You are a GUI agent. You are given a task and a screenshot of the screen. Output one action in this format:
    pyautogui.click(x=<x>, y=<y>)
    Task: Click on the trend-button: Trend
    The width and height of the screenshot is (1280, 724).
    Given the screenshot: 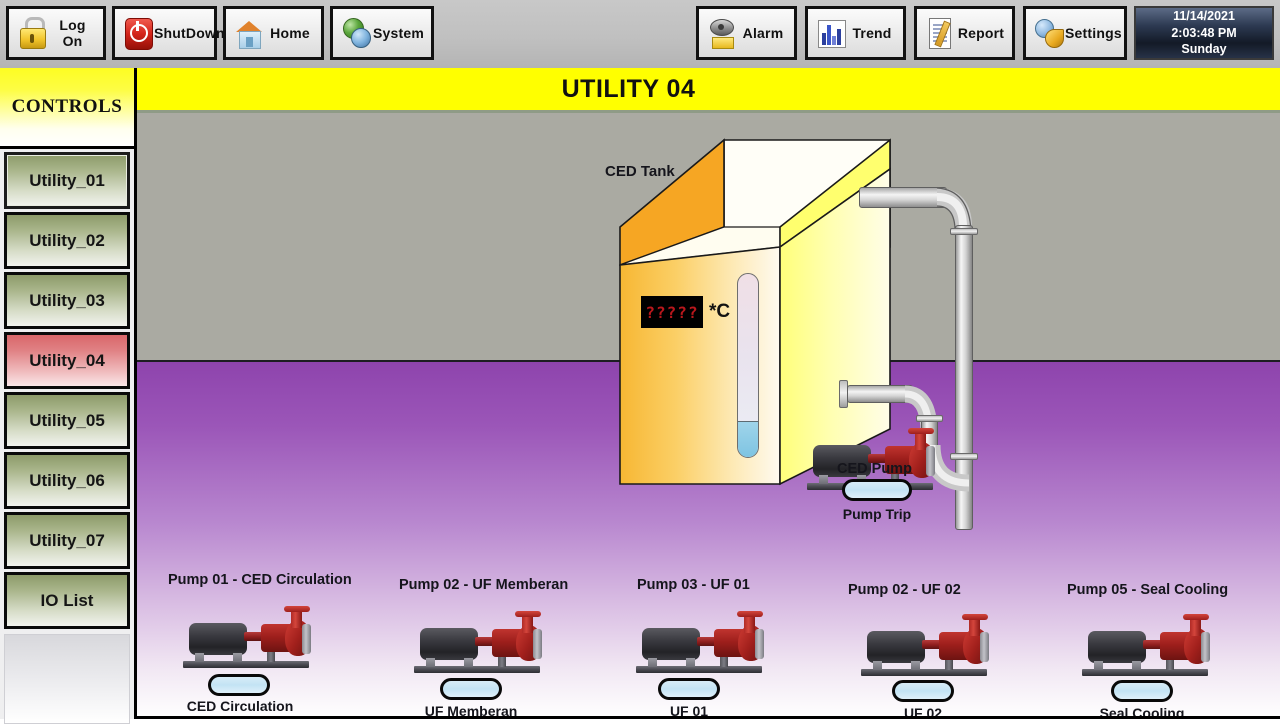 What is the action you would take?
    pyautogui.click(x=855, y=33)
    